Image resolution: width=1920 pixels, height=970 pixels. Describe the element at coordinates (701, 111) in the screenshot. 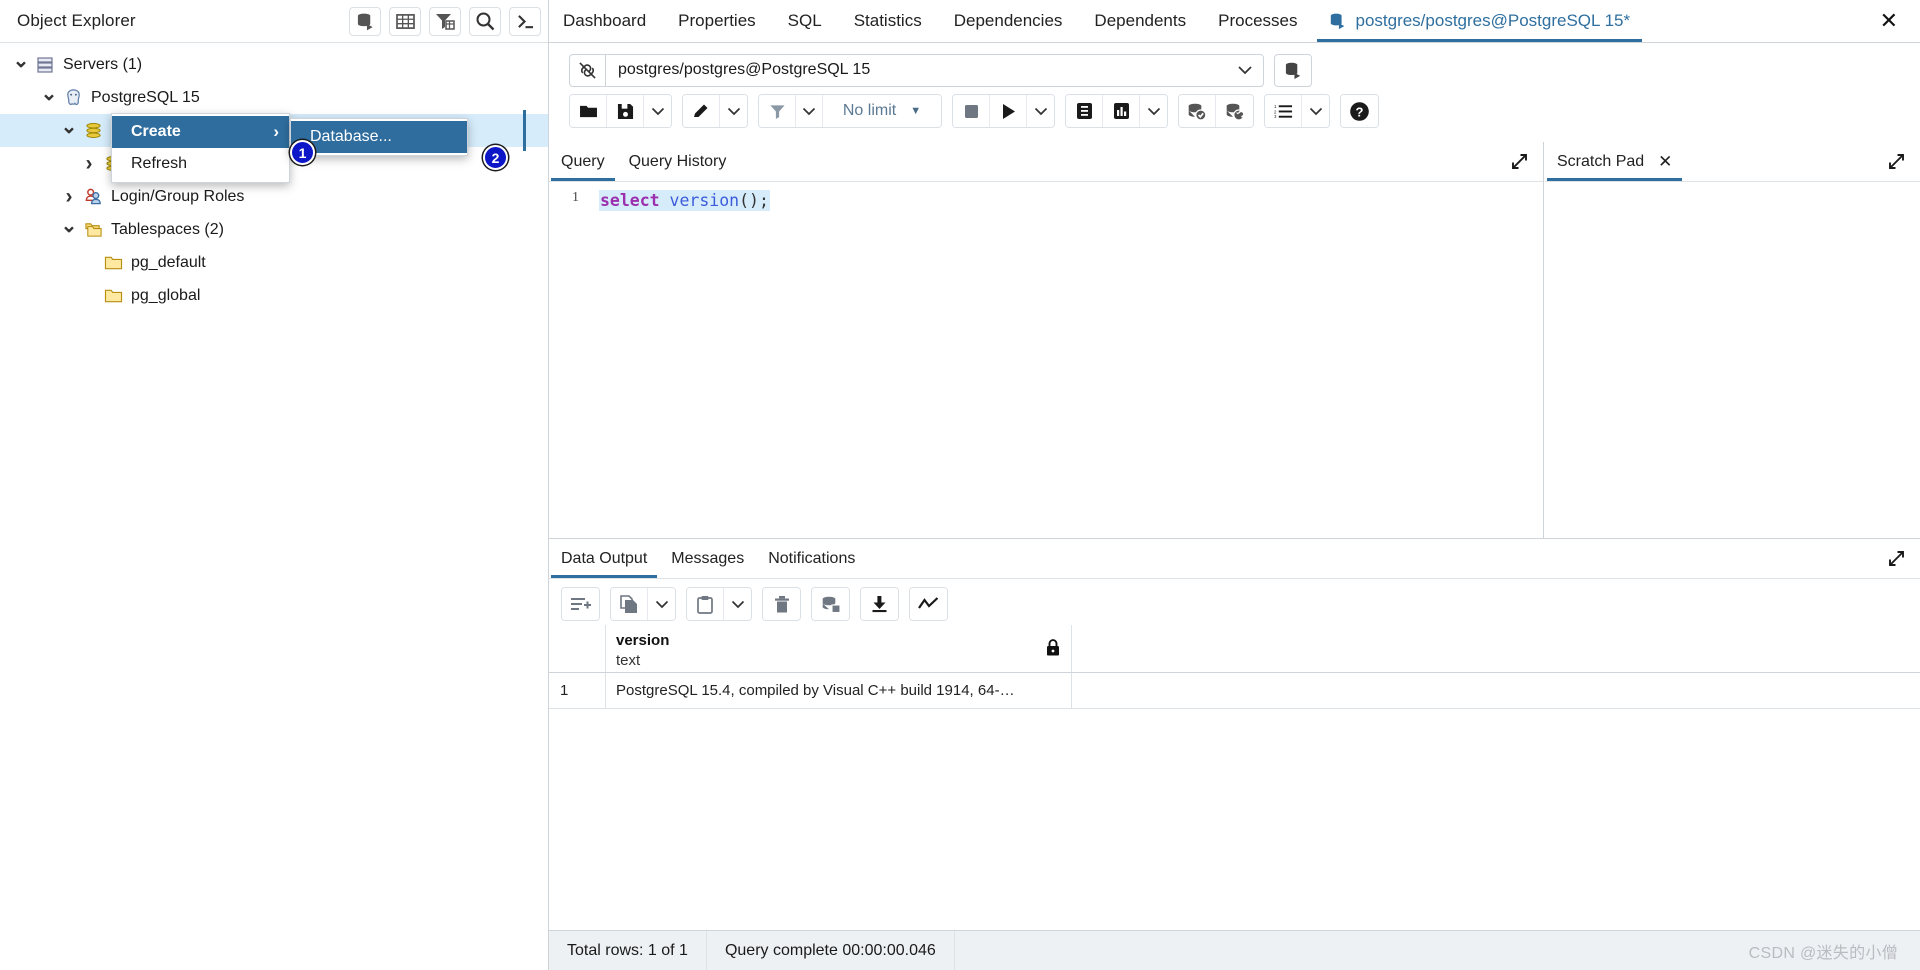

I see `edit-button` at that location.